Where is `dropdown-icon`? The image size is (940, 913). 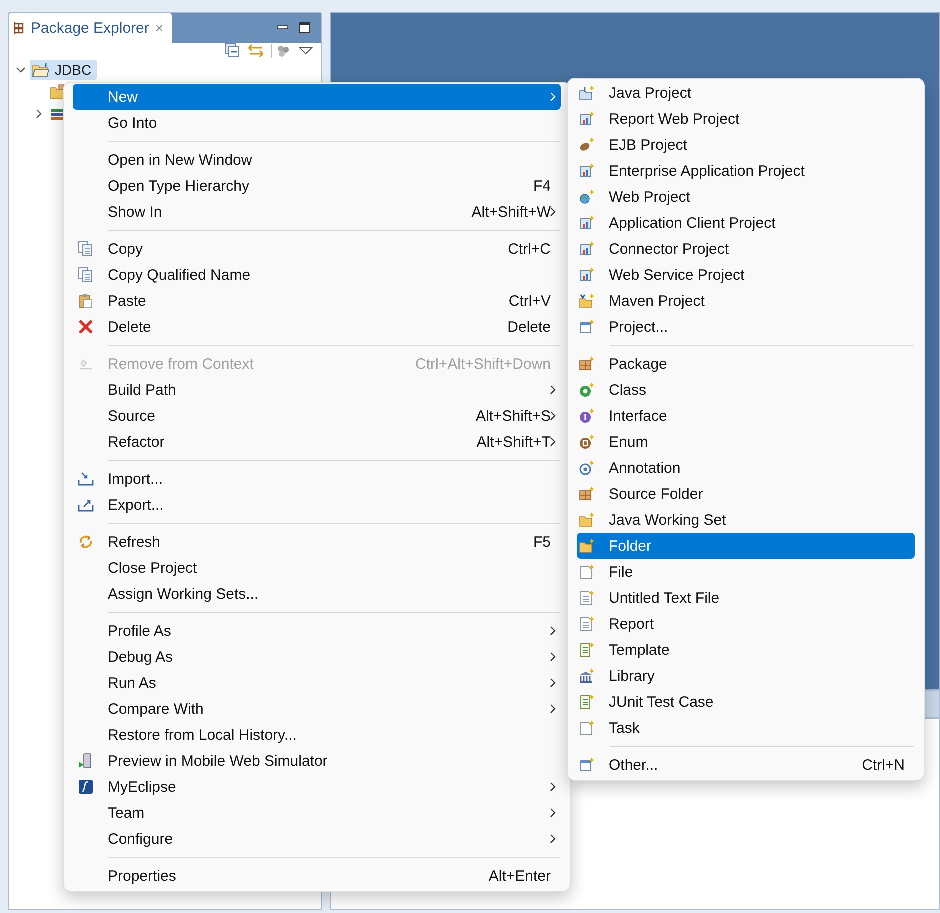
dropdown-icon is located at coordinates (306, 51).